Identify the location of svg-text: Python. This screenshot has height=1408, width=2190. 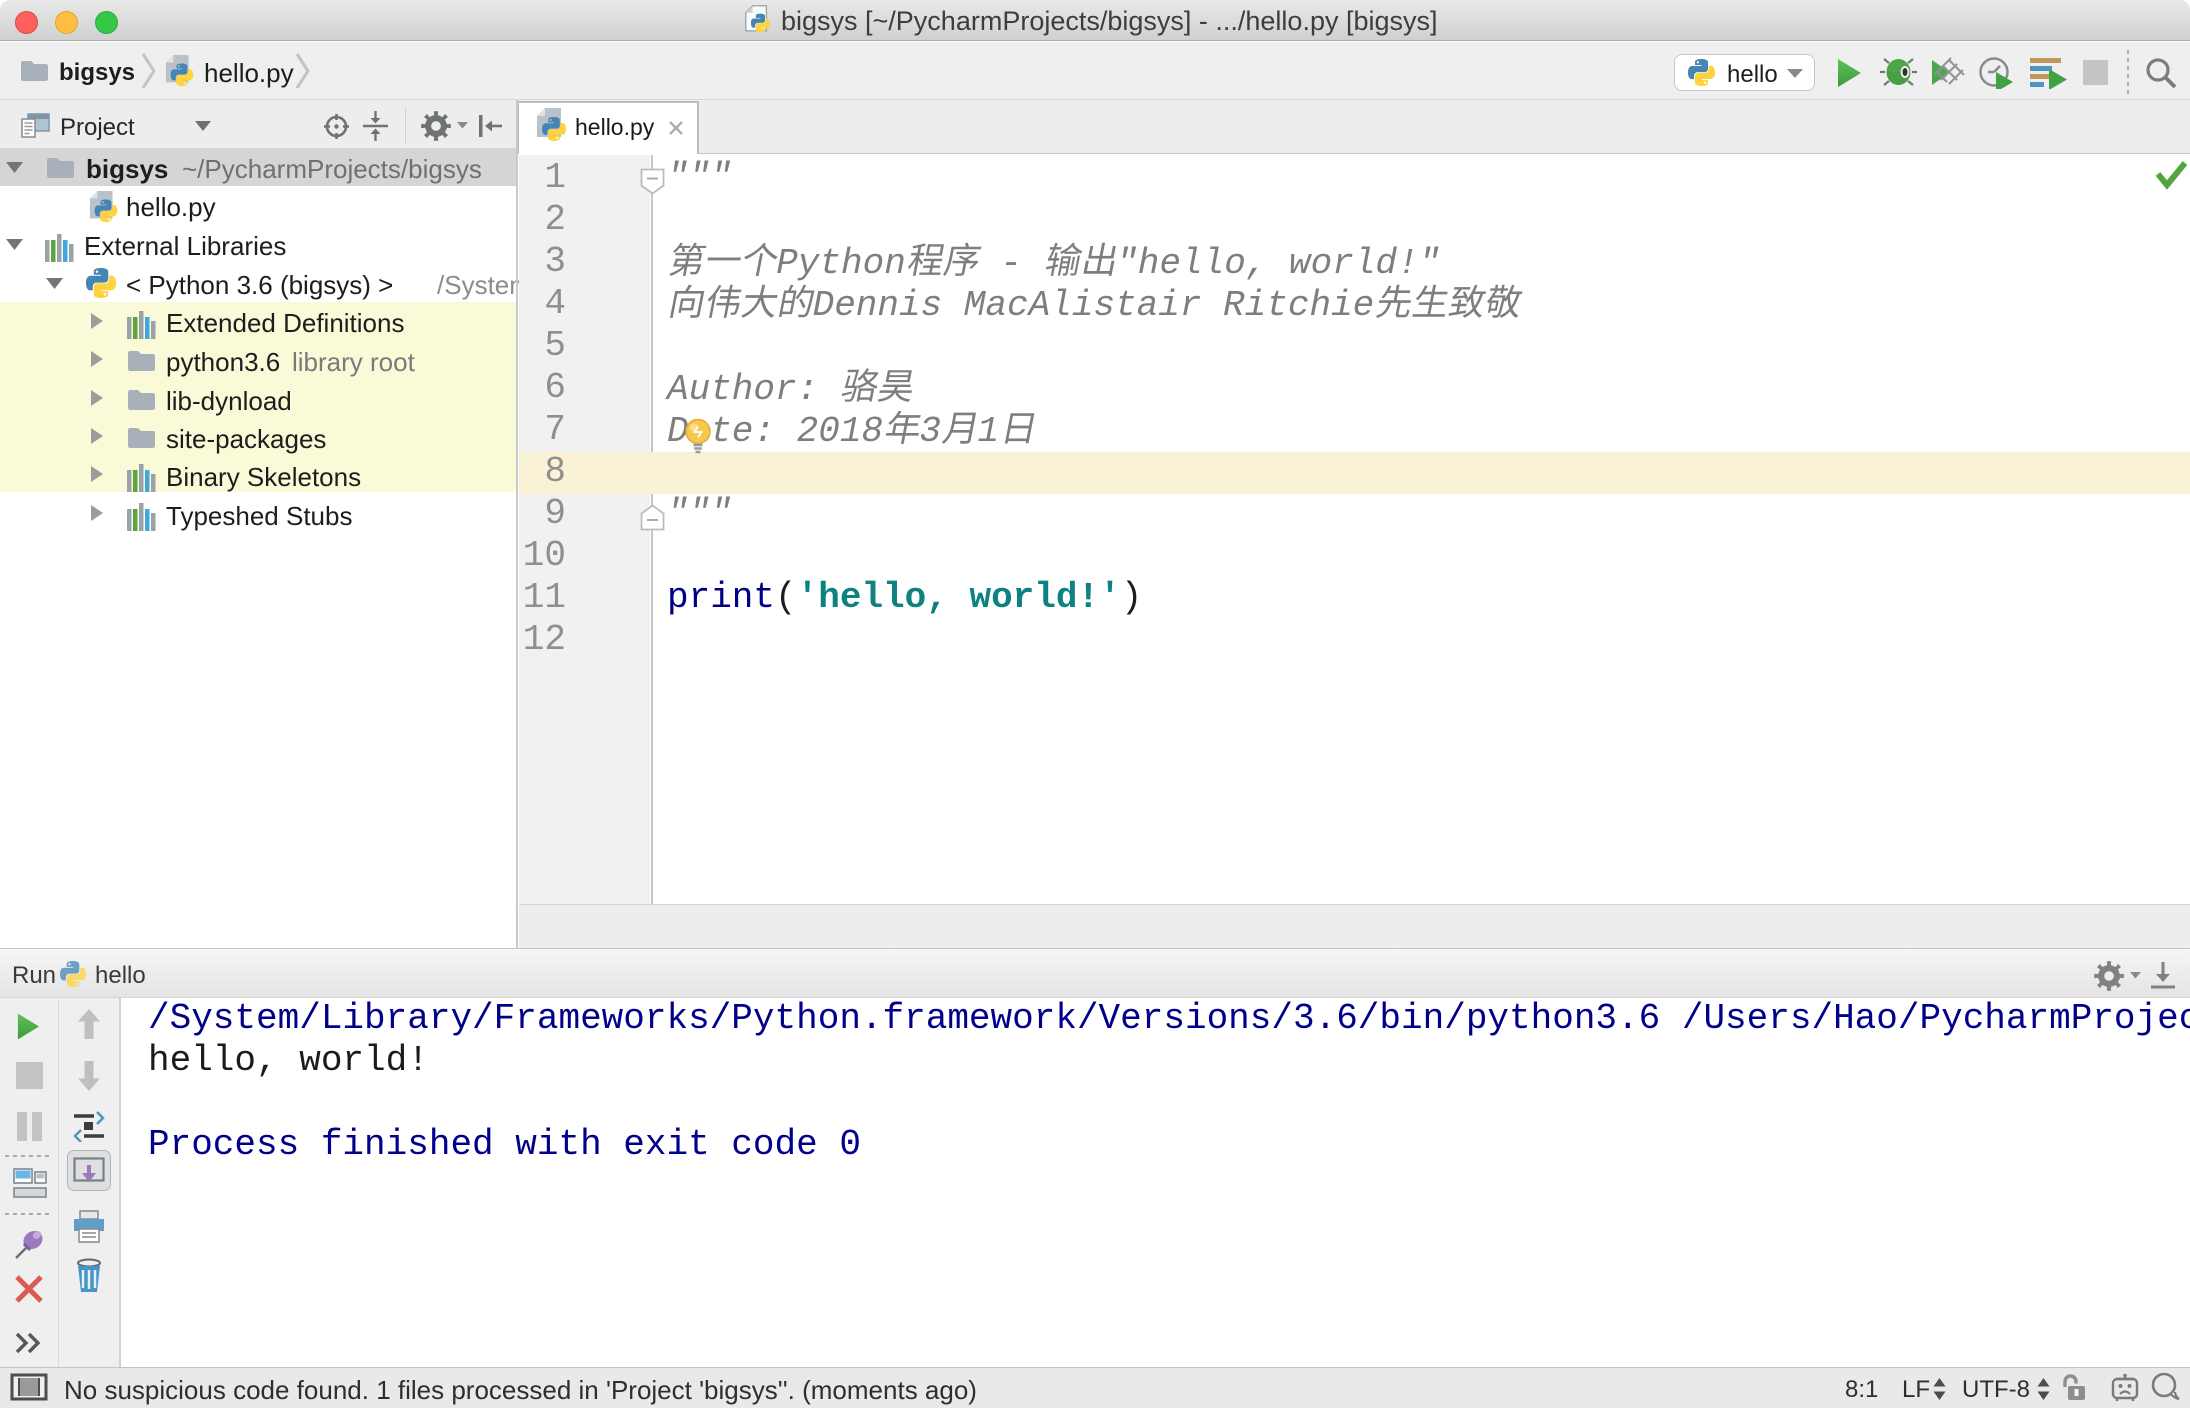
(841, 263).